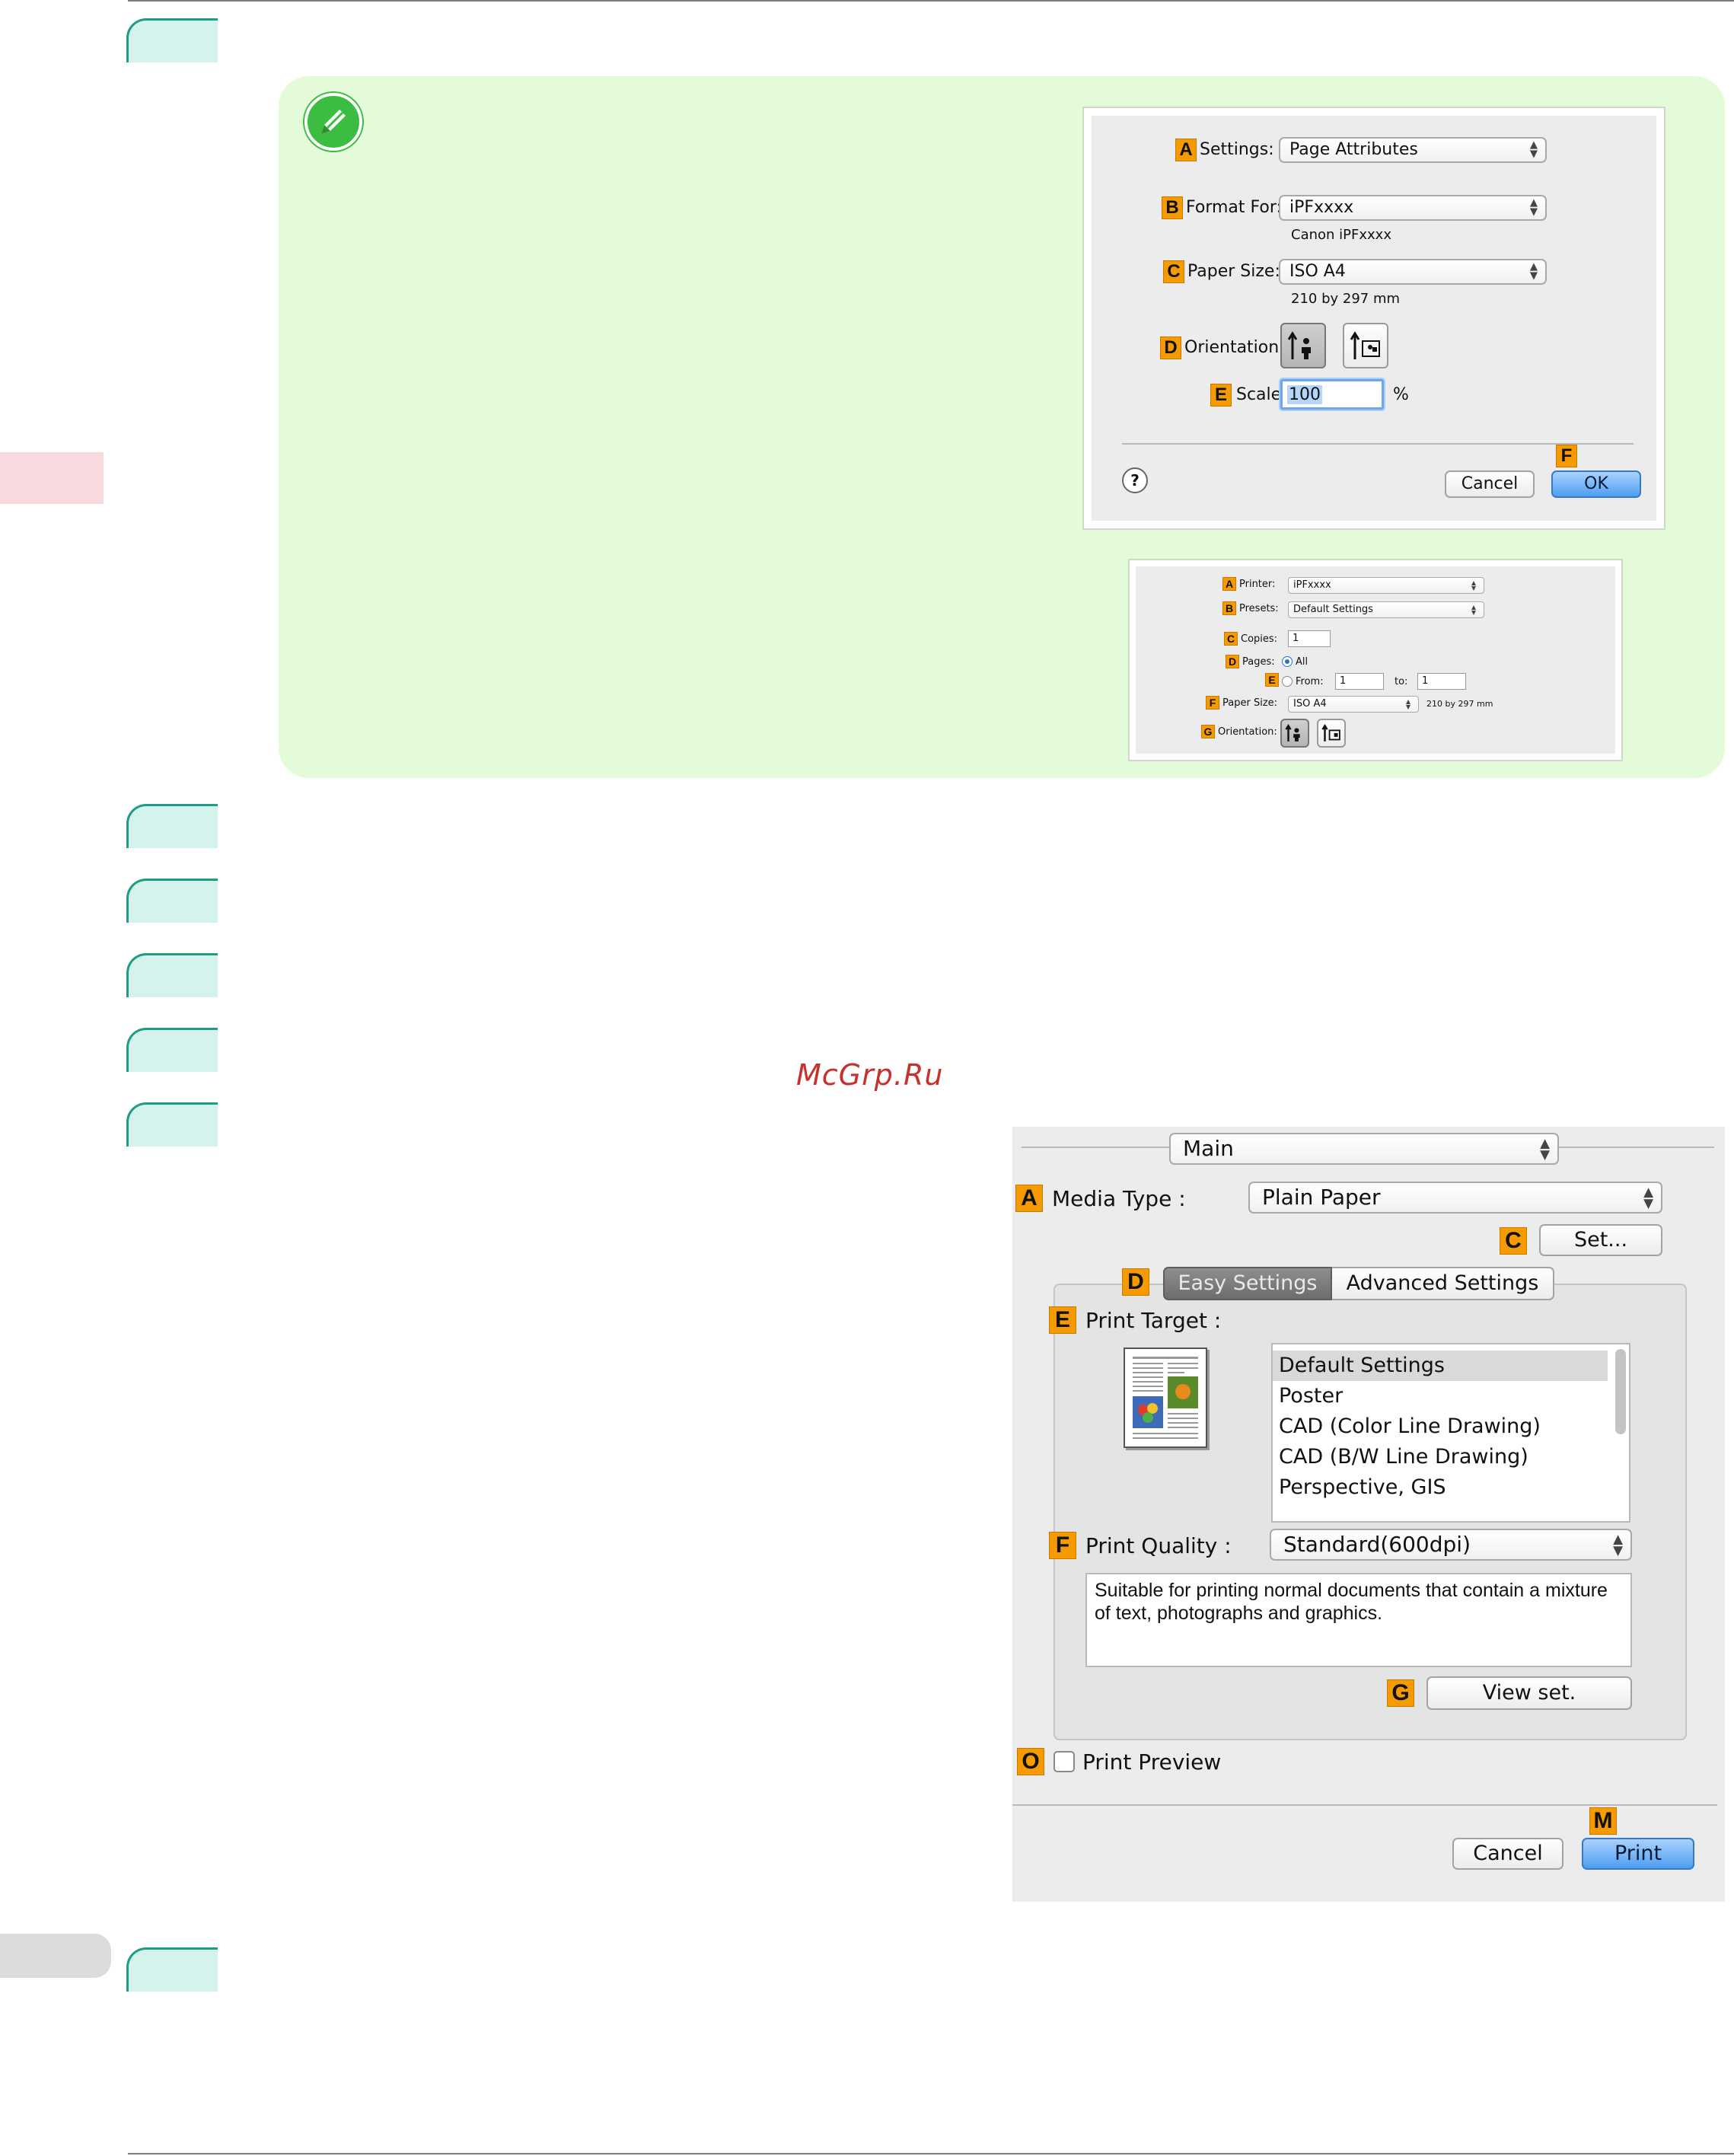  I want to click on document-thumbnail, so click(1165, 1398).